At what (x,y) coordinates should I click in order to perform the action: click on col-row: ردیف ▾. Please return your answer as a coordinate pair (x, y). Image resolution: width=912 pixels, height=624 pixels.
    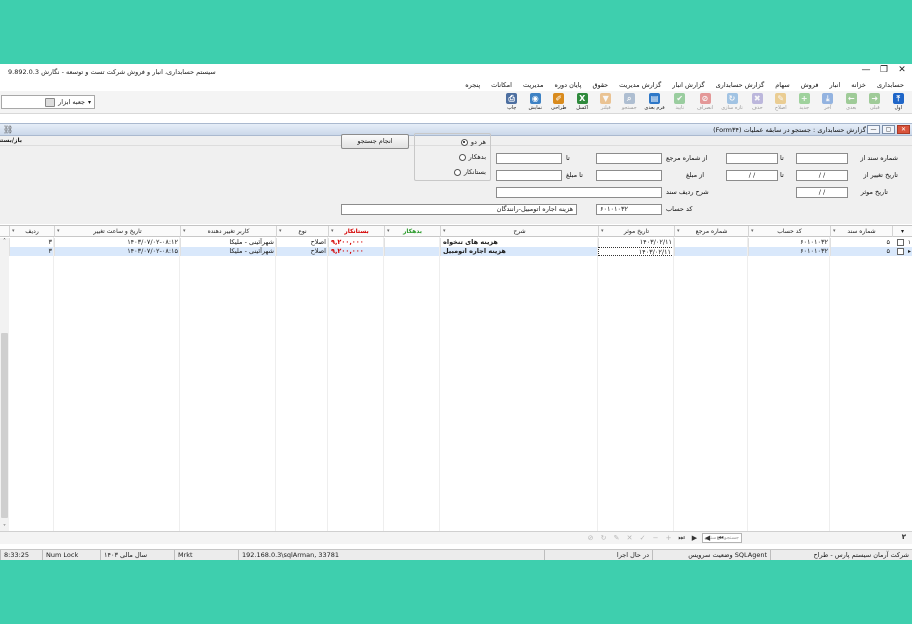
    Looking at the image, I should click on (31, 231).